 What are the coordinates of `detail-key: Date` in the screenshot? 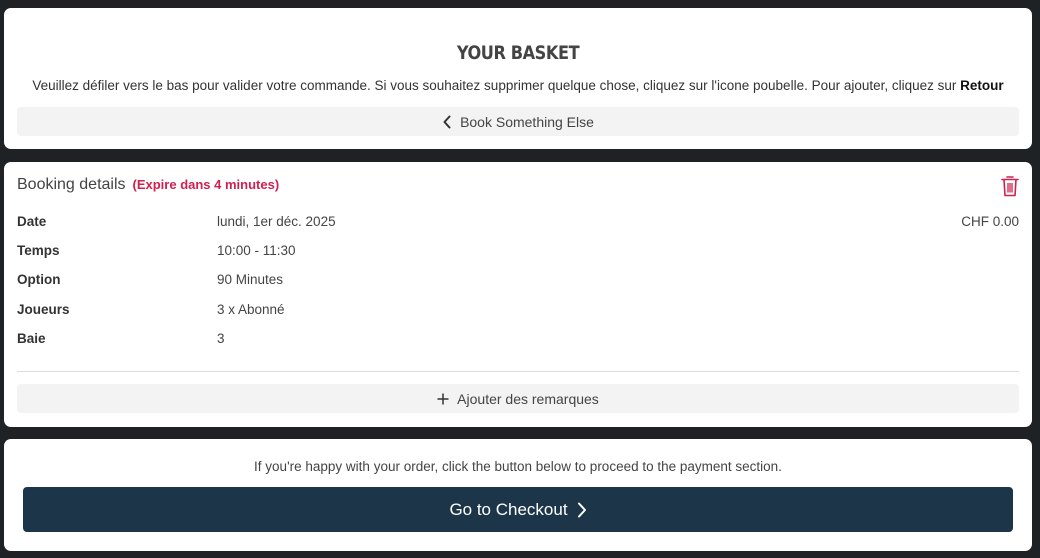 It's located at (32, 221).